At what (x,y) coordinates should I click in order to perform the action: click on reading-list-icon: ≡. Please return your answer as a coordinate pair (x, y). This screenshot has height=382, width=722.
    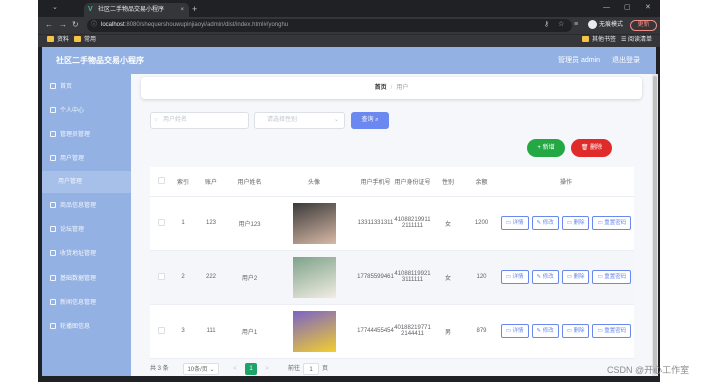
    Looking at the image, I should click on (576, 25).